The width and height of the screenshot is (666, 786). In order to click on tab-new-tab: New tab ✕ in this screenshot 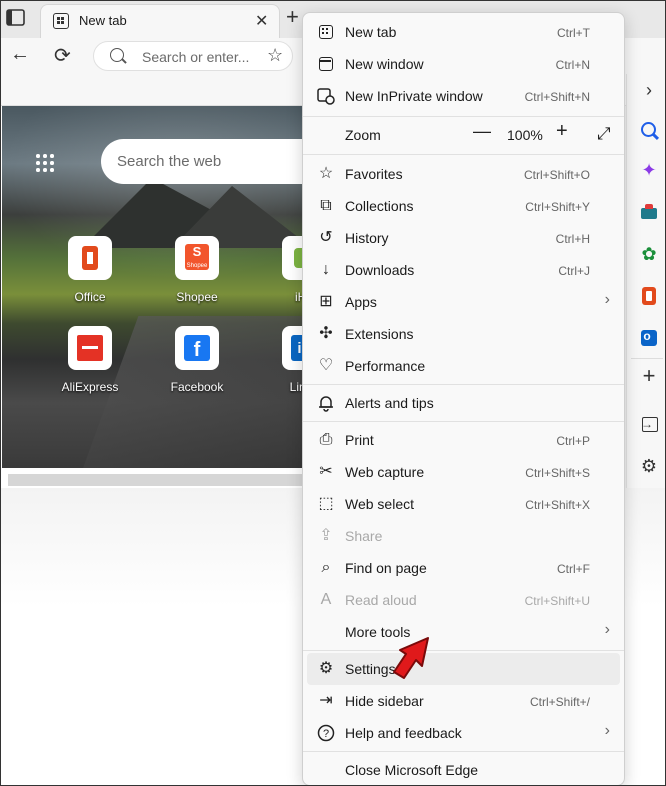, I will do `click(160, 21)`.